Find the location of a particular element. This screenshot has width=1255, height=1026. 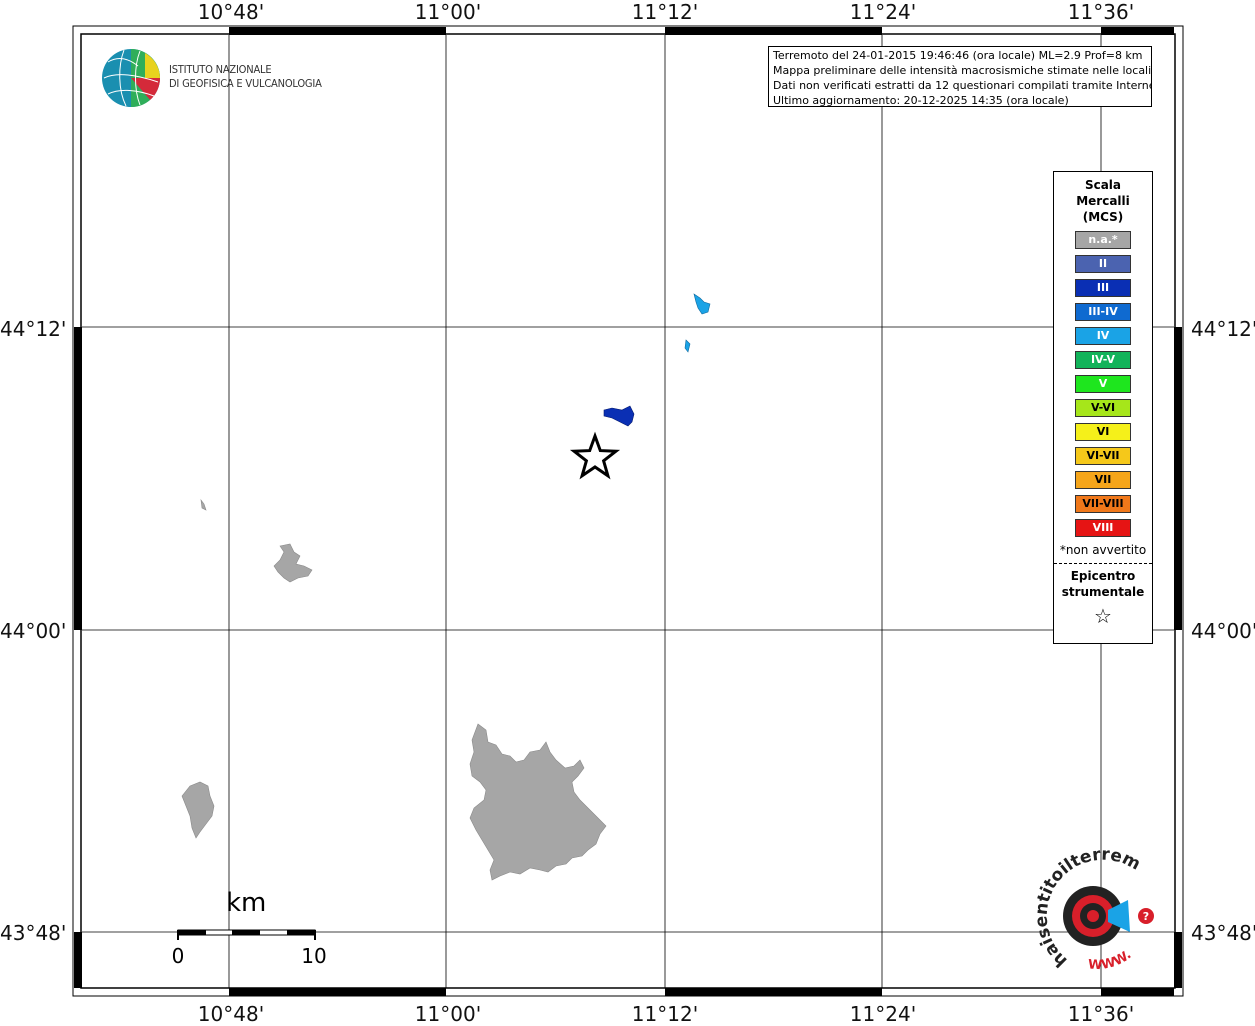

legend-swatch: IV-V is located at coordinates (1103, 360).